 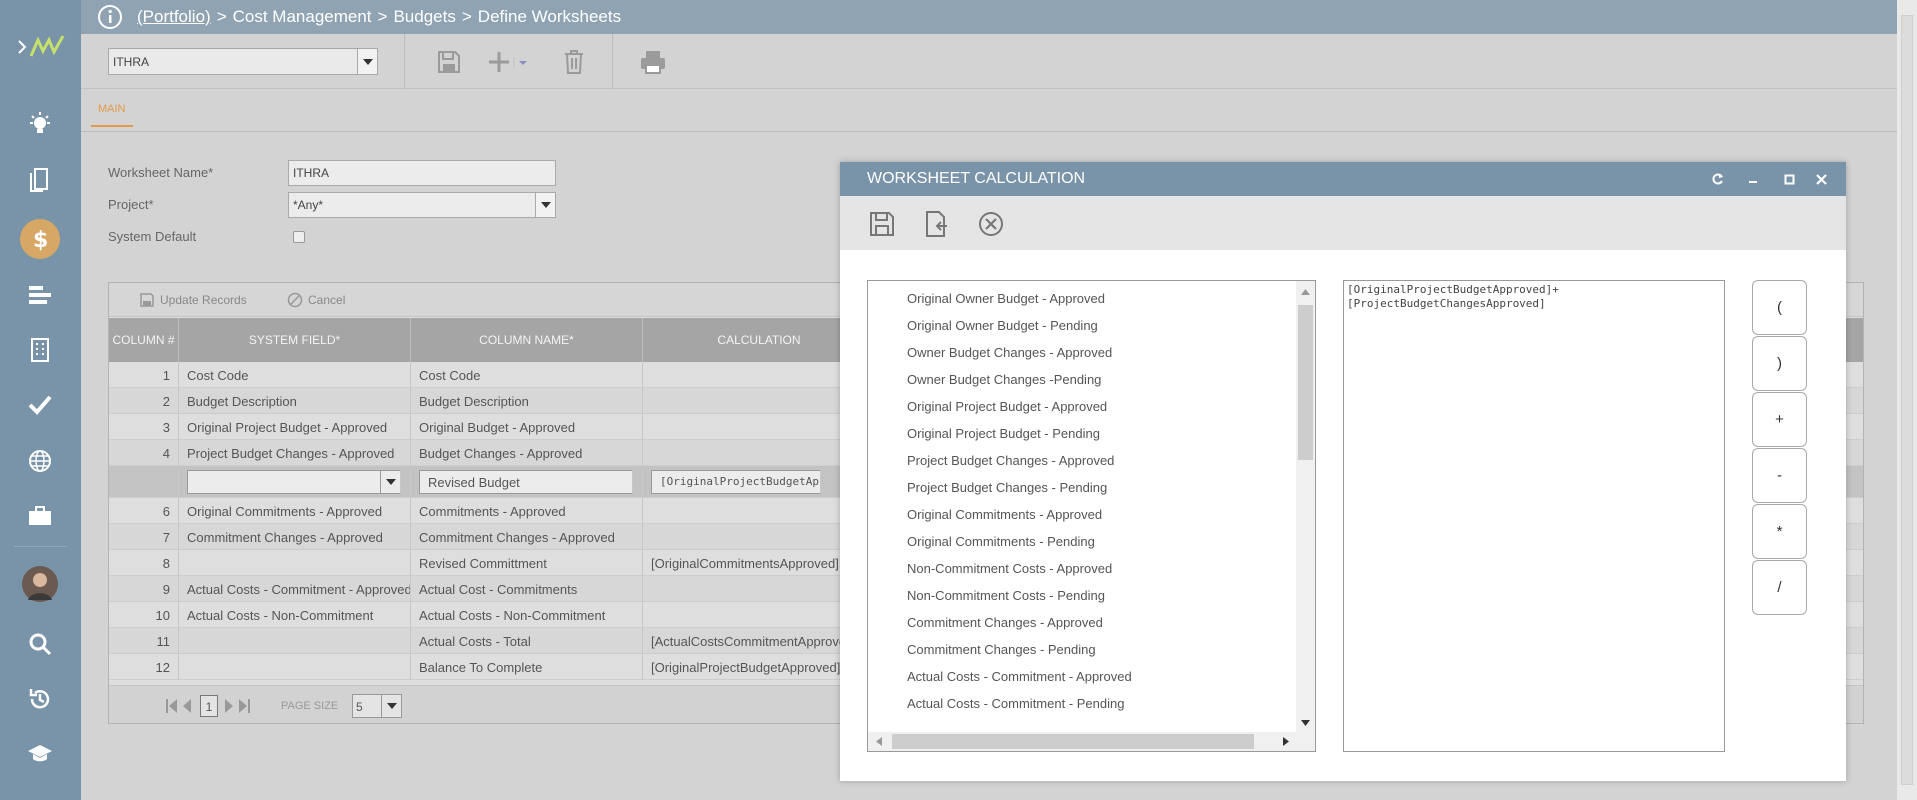 I want to click on list-item: Commitment Changes - Approved, so click(x=1078, y=624).